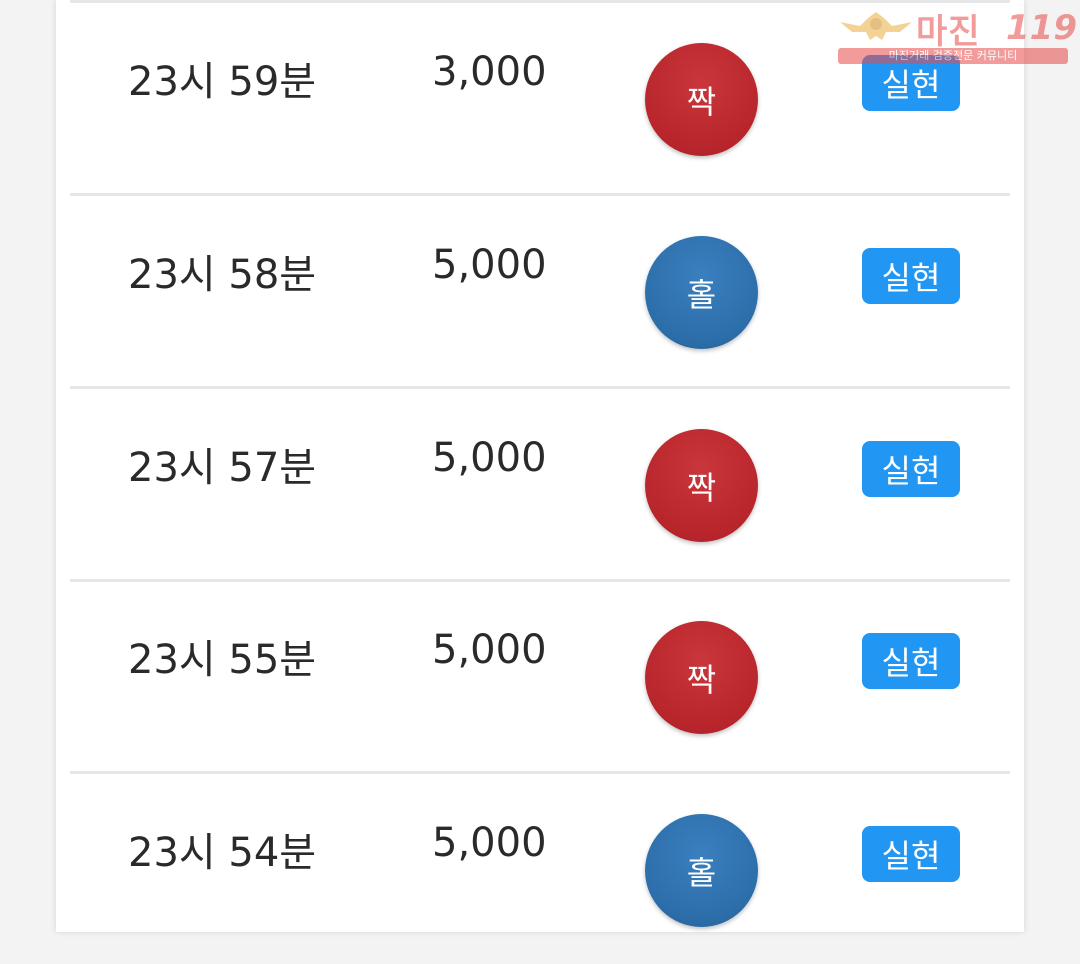 The width and height of the screenshot is (1080, 964). I want to click on row-time: 23시 59분, so click(222, 82).